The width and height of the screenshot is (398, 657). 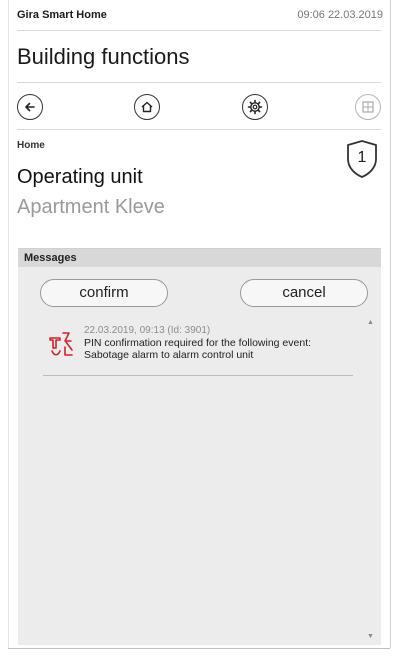 I want to click on home-icon, so click(x=147, y=107).